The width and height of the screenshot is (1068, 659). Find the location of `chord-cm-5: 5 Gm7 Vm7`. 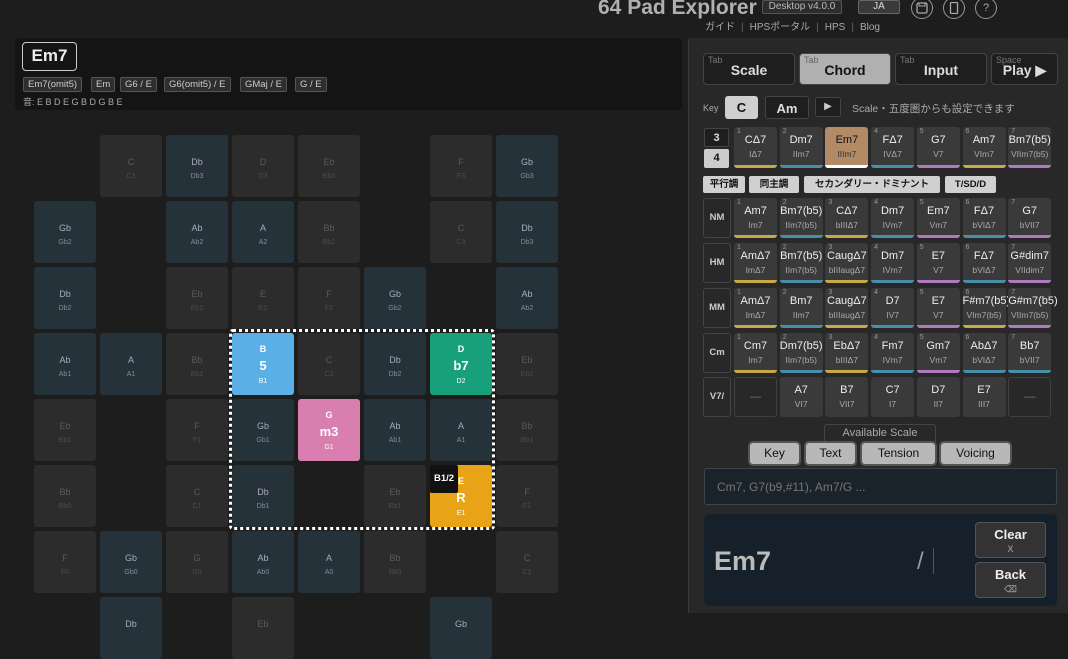

chord-cm-5: 5 Gm7 Vm7 is located at coordinates (938, 353).